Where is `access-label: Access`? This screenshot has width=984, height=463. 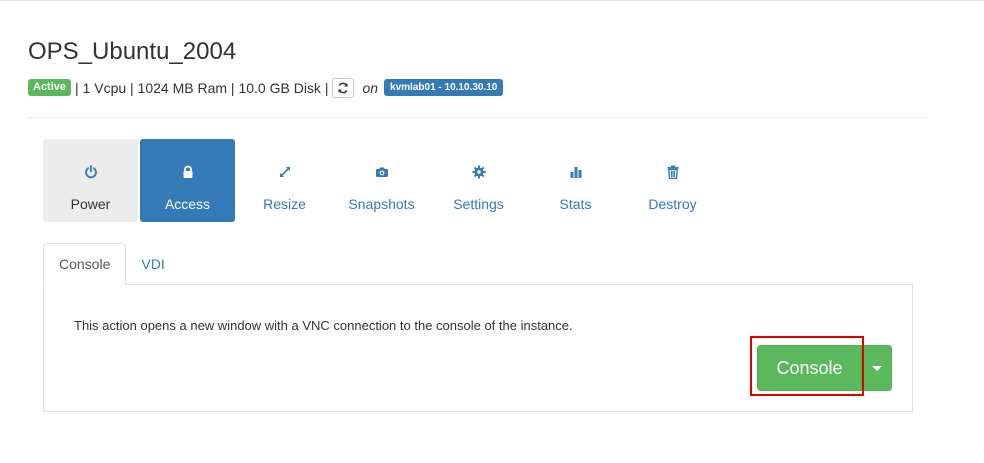 access-label: Access is located at coordinates (187, 204).